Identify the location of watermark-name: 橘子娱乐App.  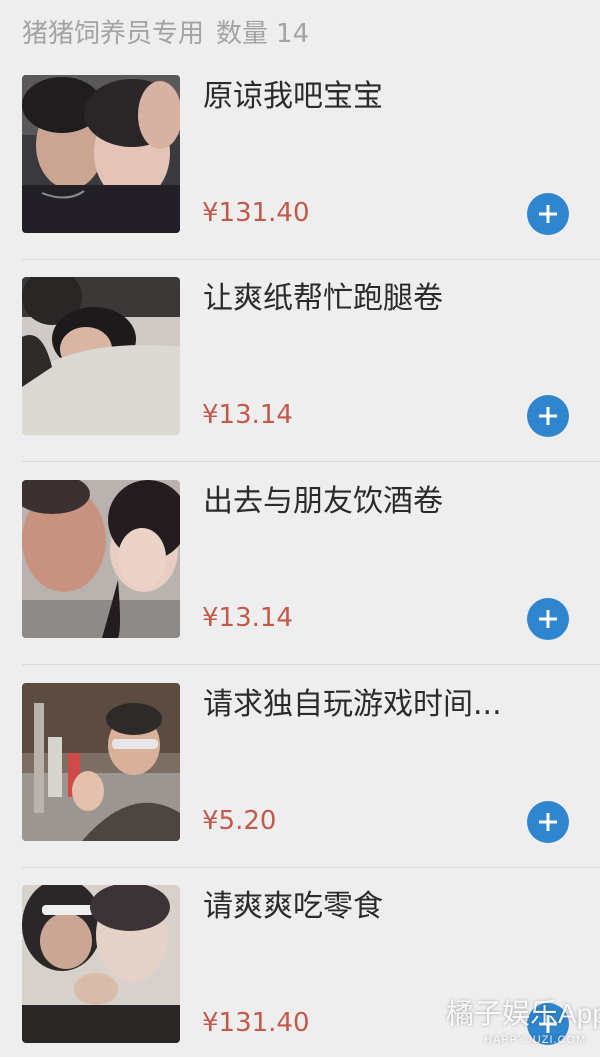
(523, 1013).